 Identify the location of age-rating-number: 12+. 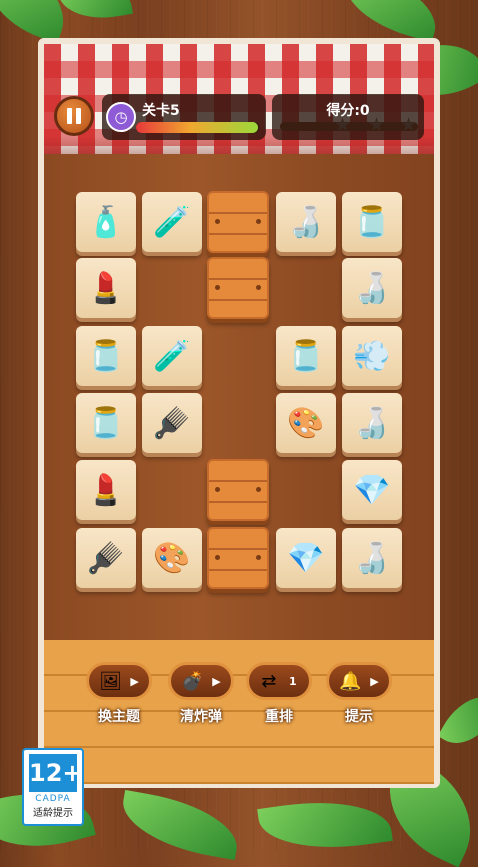
(56, 773).